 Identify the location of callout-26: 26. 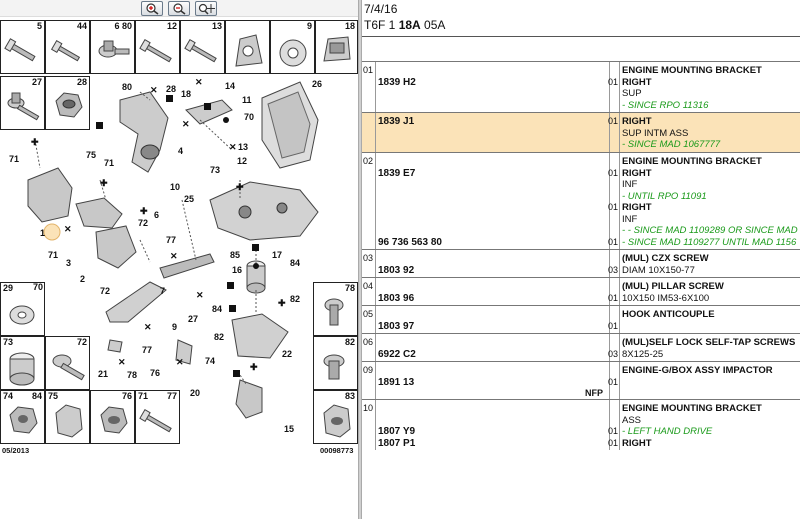
(317, 84).